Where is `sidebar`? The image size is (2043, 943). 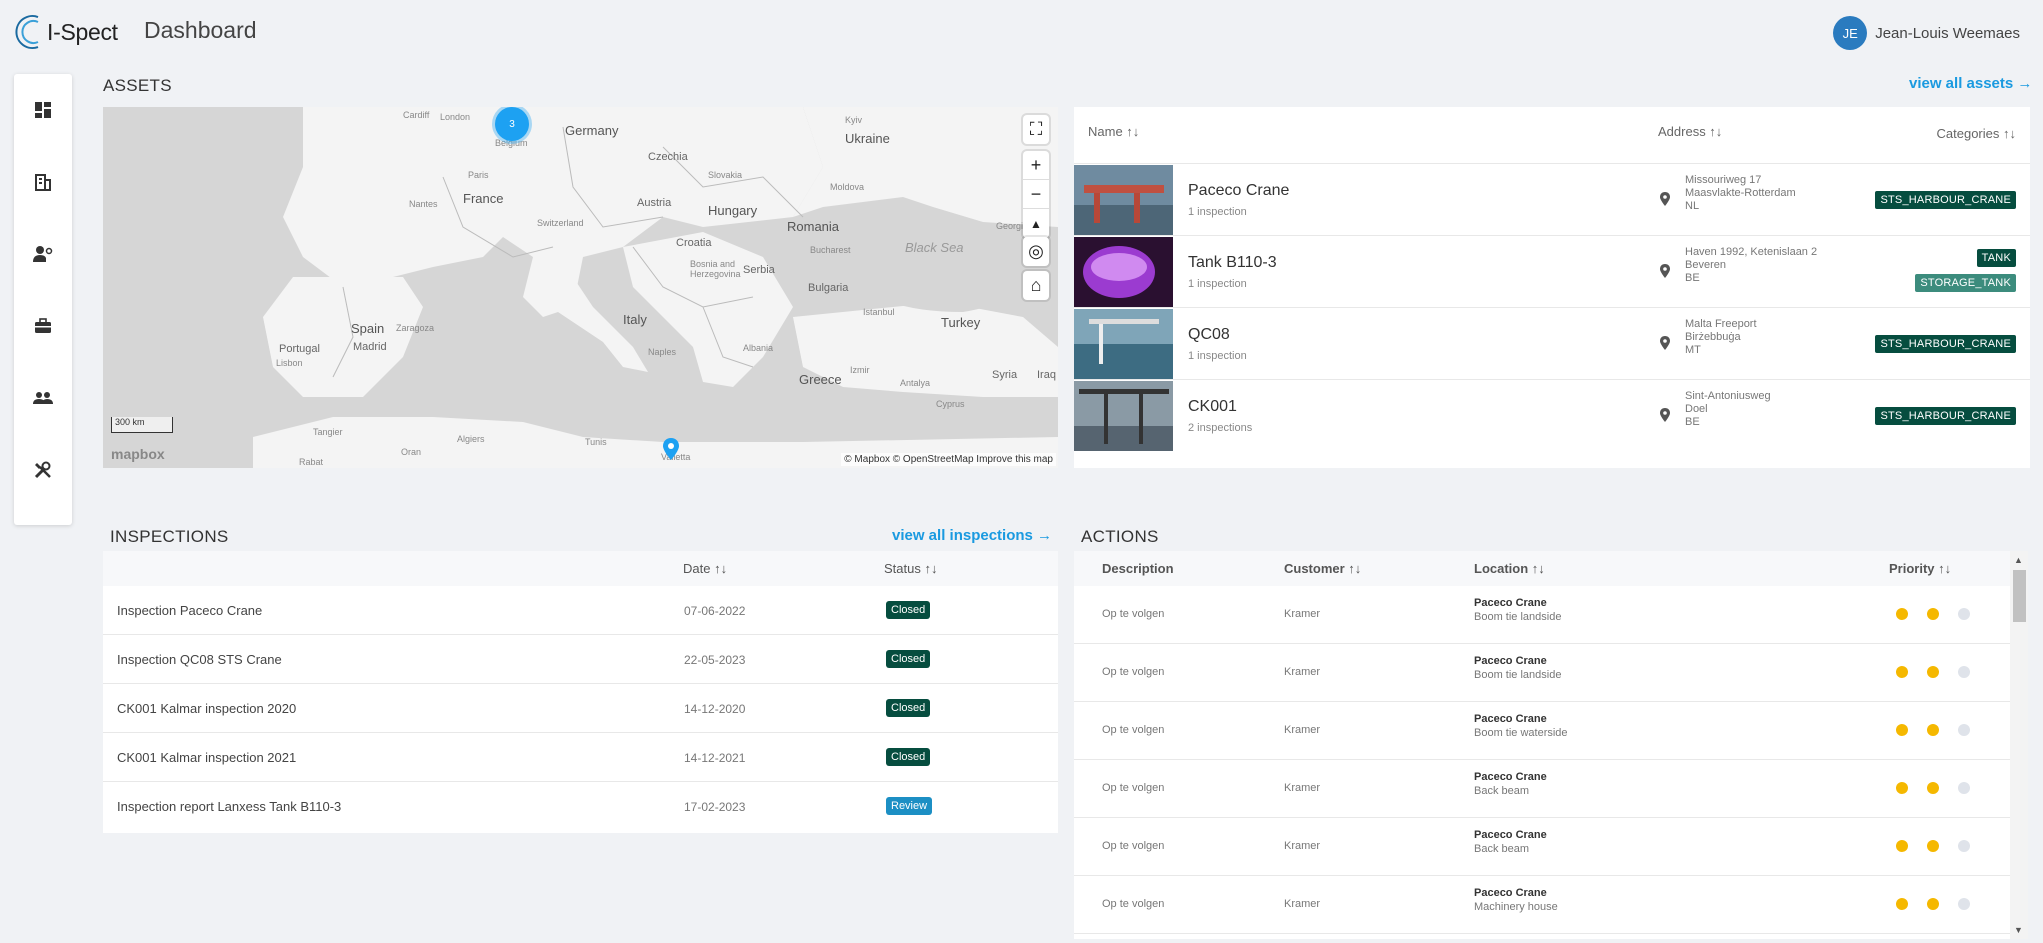
sidebar is located at coordinates (43, 299).